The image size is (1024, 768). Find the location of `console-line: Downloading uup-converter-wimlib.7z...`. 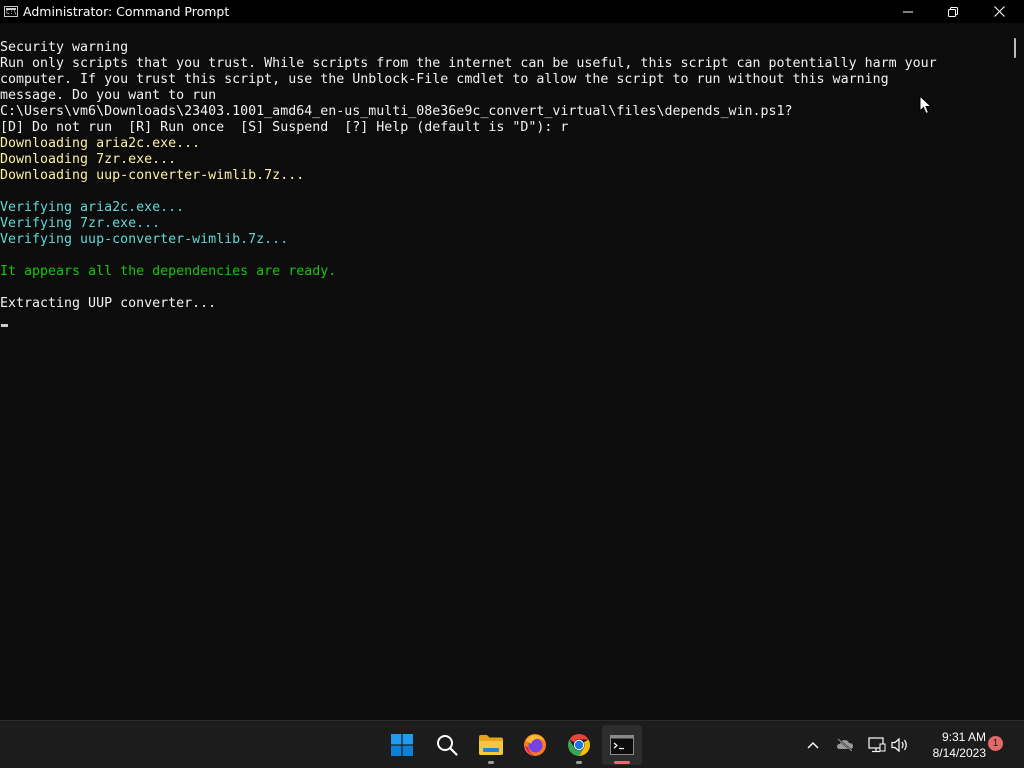

console-line: Downloading uup-converter-wimlib.7z... is located at coordinates (152, 175).